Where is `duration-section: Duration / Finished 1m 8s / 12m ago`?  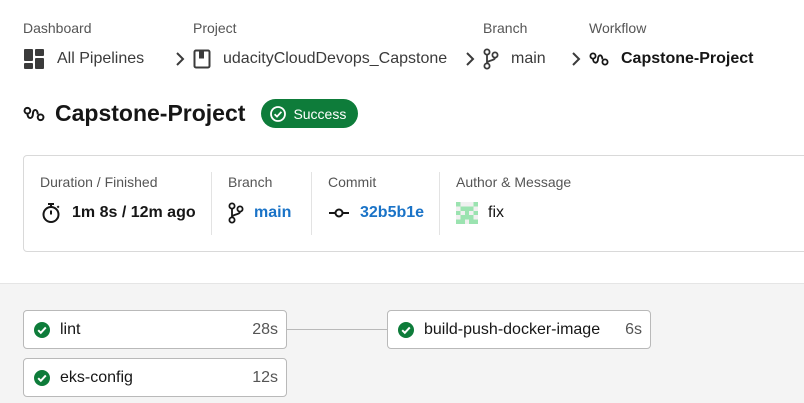
duration-section: Duration / Finished 1m 8s / 12m ago is located at coordinates (118, 203).